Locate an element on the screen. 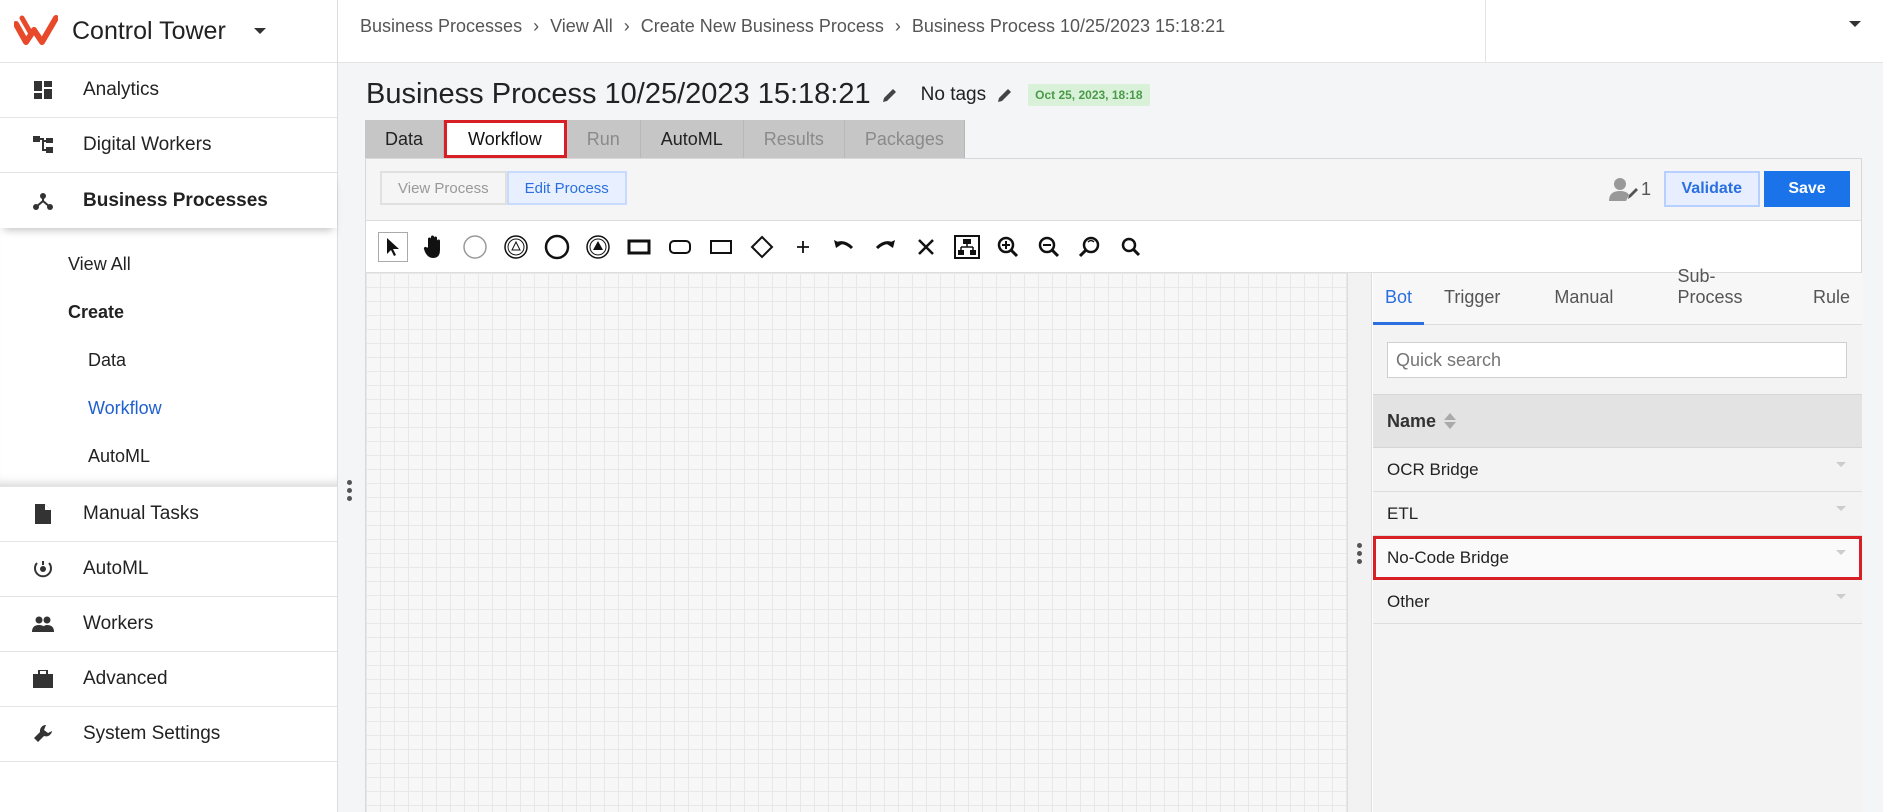  subnav-workflow: Workflow is located at coordinates (168, 408).